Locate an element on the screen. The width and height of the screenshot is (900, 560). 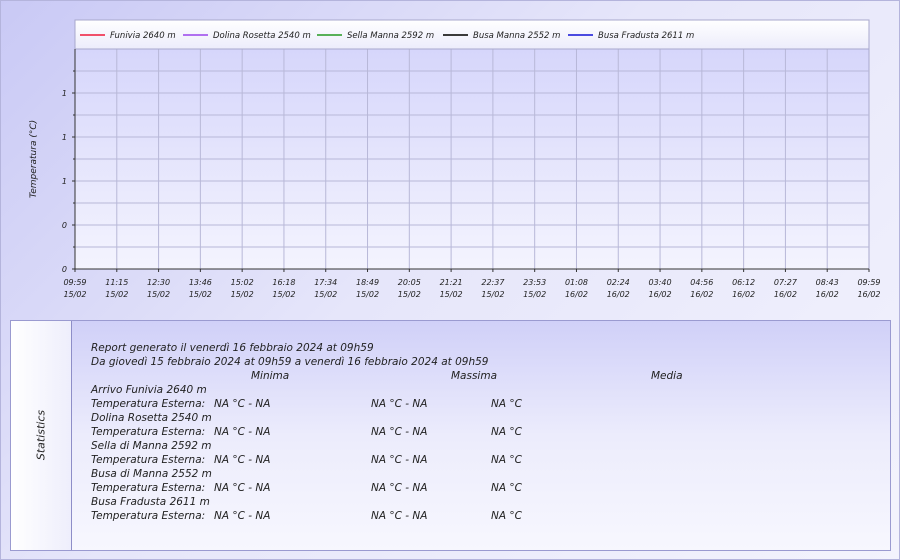
x-tick-time: 01:08 is located at coordinates (576, 282).